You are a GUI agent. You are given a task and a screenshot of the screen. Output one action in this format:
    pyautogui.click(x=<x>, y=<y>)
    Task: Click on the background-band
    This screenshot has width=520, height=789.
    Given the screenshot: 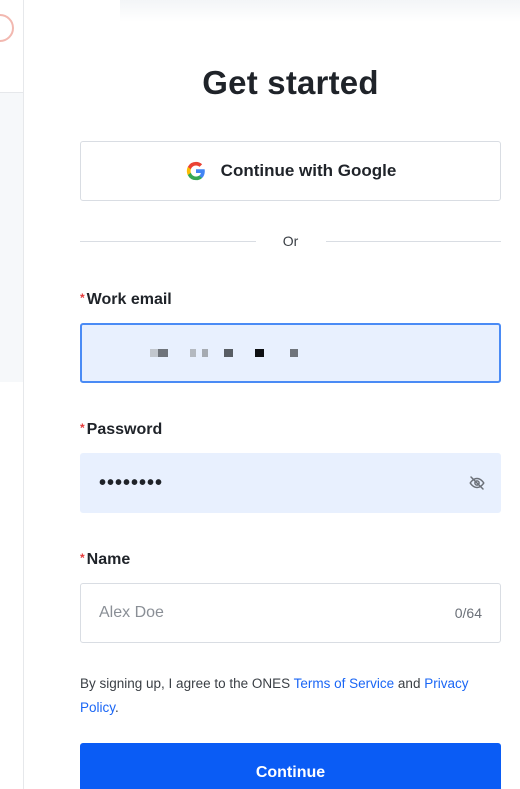 What is the action you would take?
    pyautogui.click(x=11, y=237)
    